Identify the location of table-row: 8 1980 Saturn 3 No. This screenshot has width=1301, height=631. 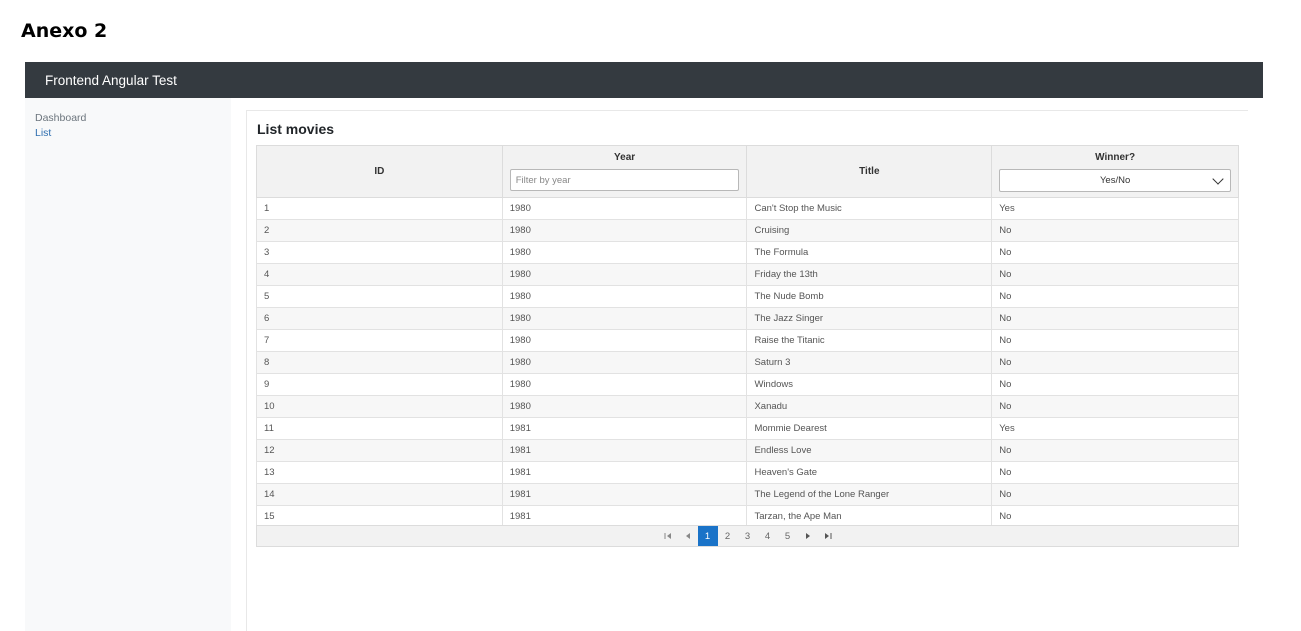
(747, 362).